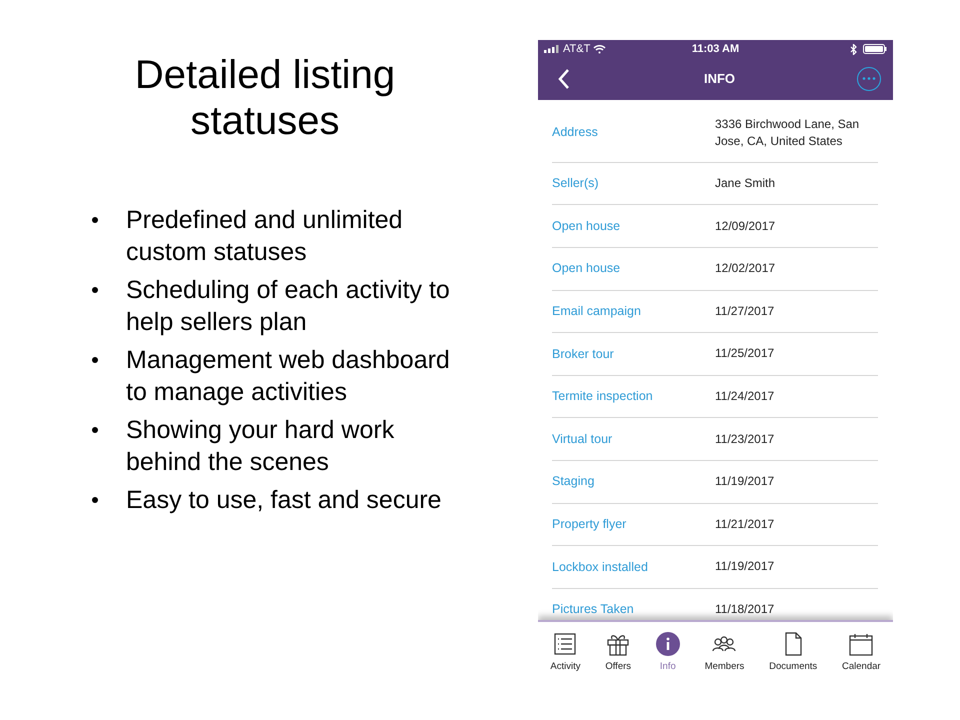 The width and height of the screenshot is (960, 720). What do you see at coordinates (724, 653) in the screenshot?
I see `tab: Members` at bounding box center [724, 653].